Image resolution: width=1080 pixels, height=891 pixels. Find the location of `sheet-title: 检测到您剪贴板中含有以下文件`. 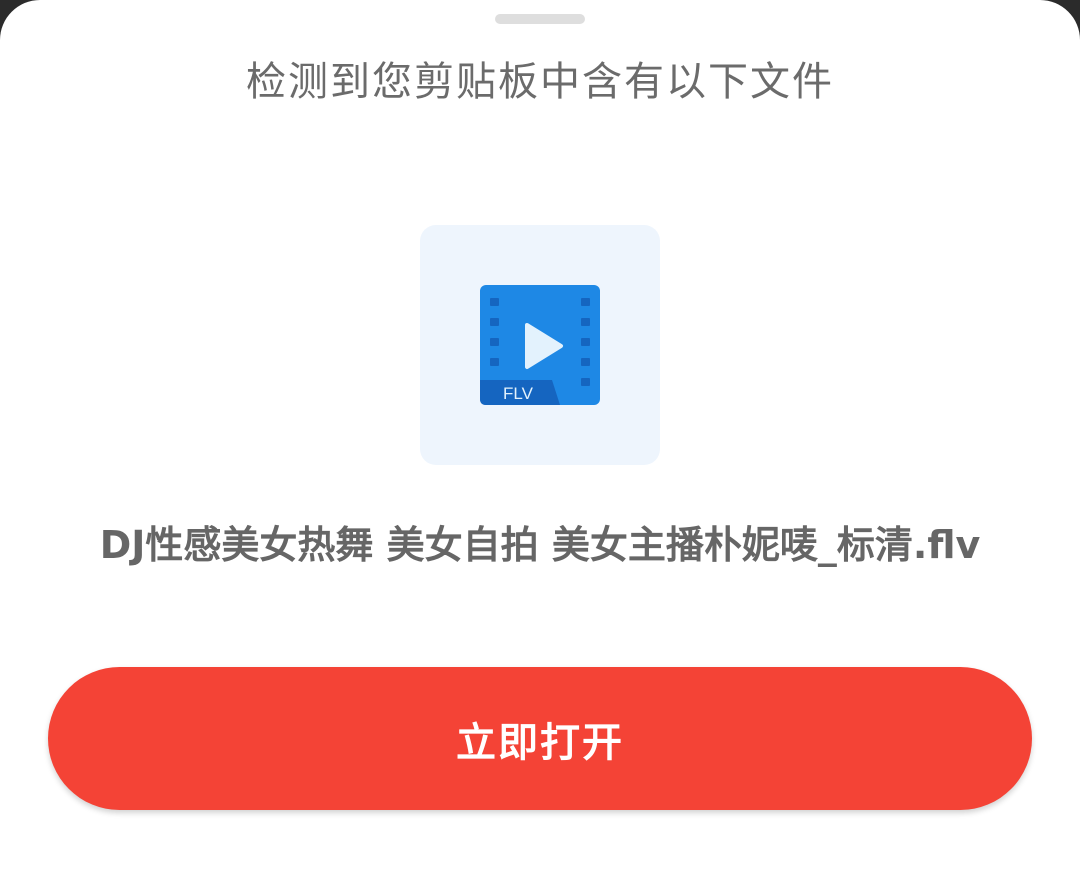

sheet-title: 检测到您剪贴板中含有以下文件 is located at coordinates (540, 82).